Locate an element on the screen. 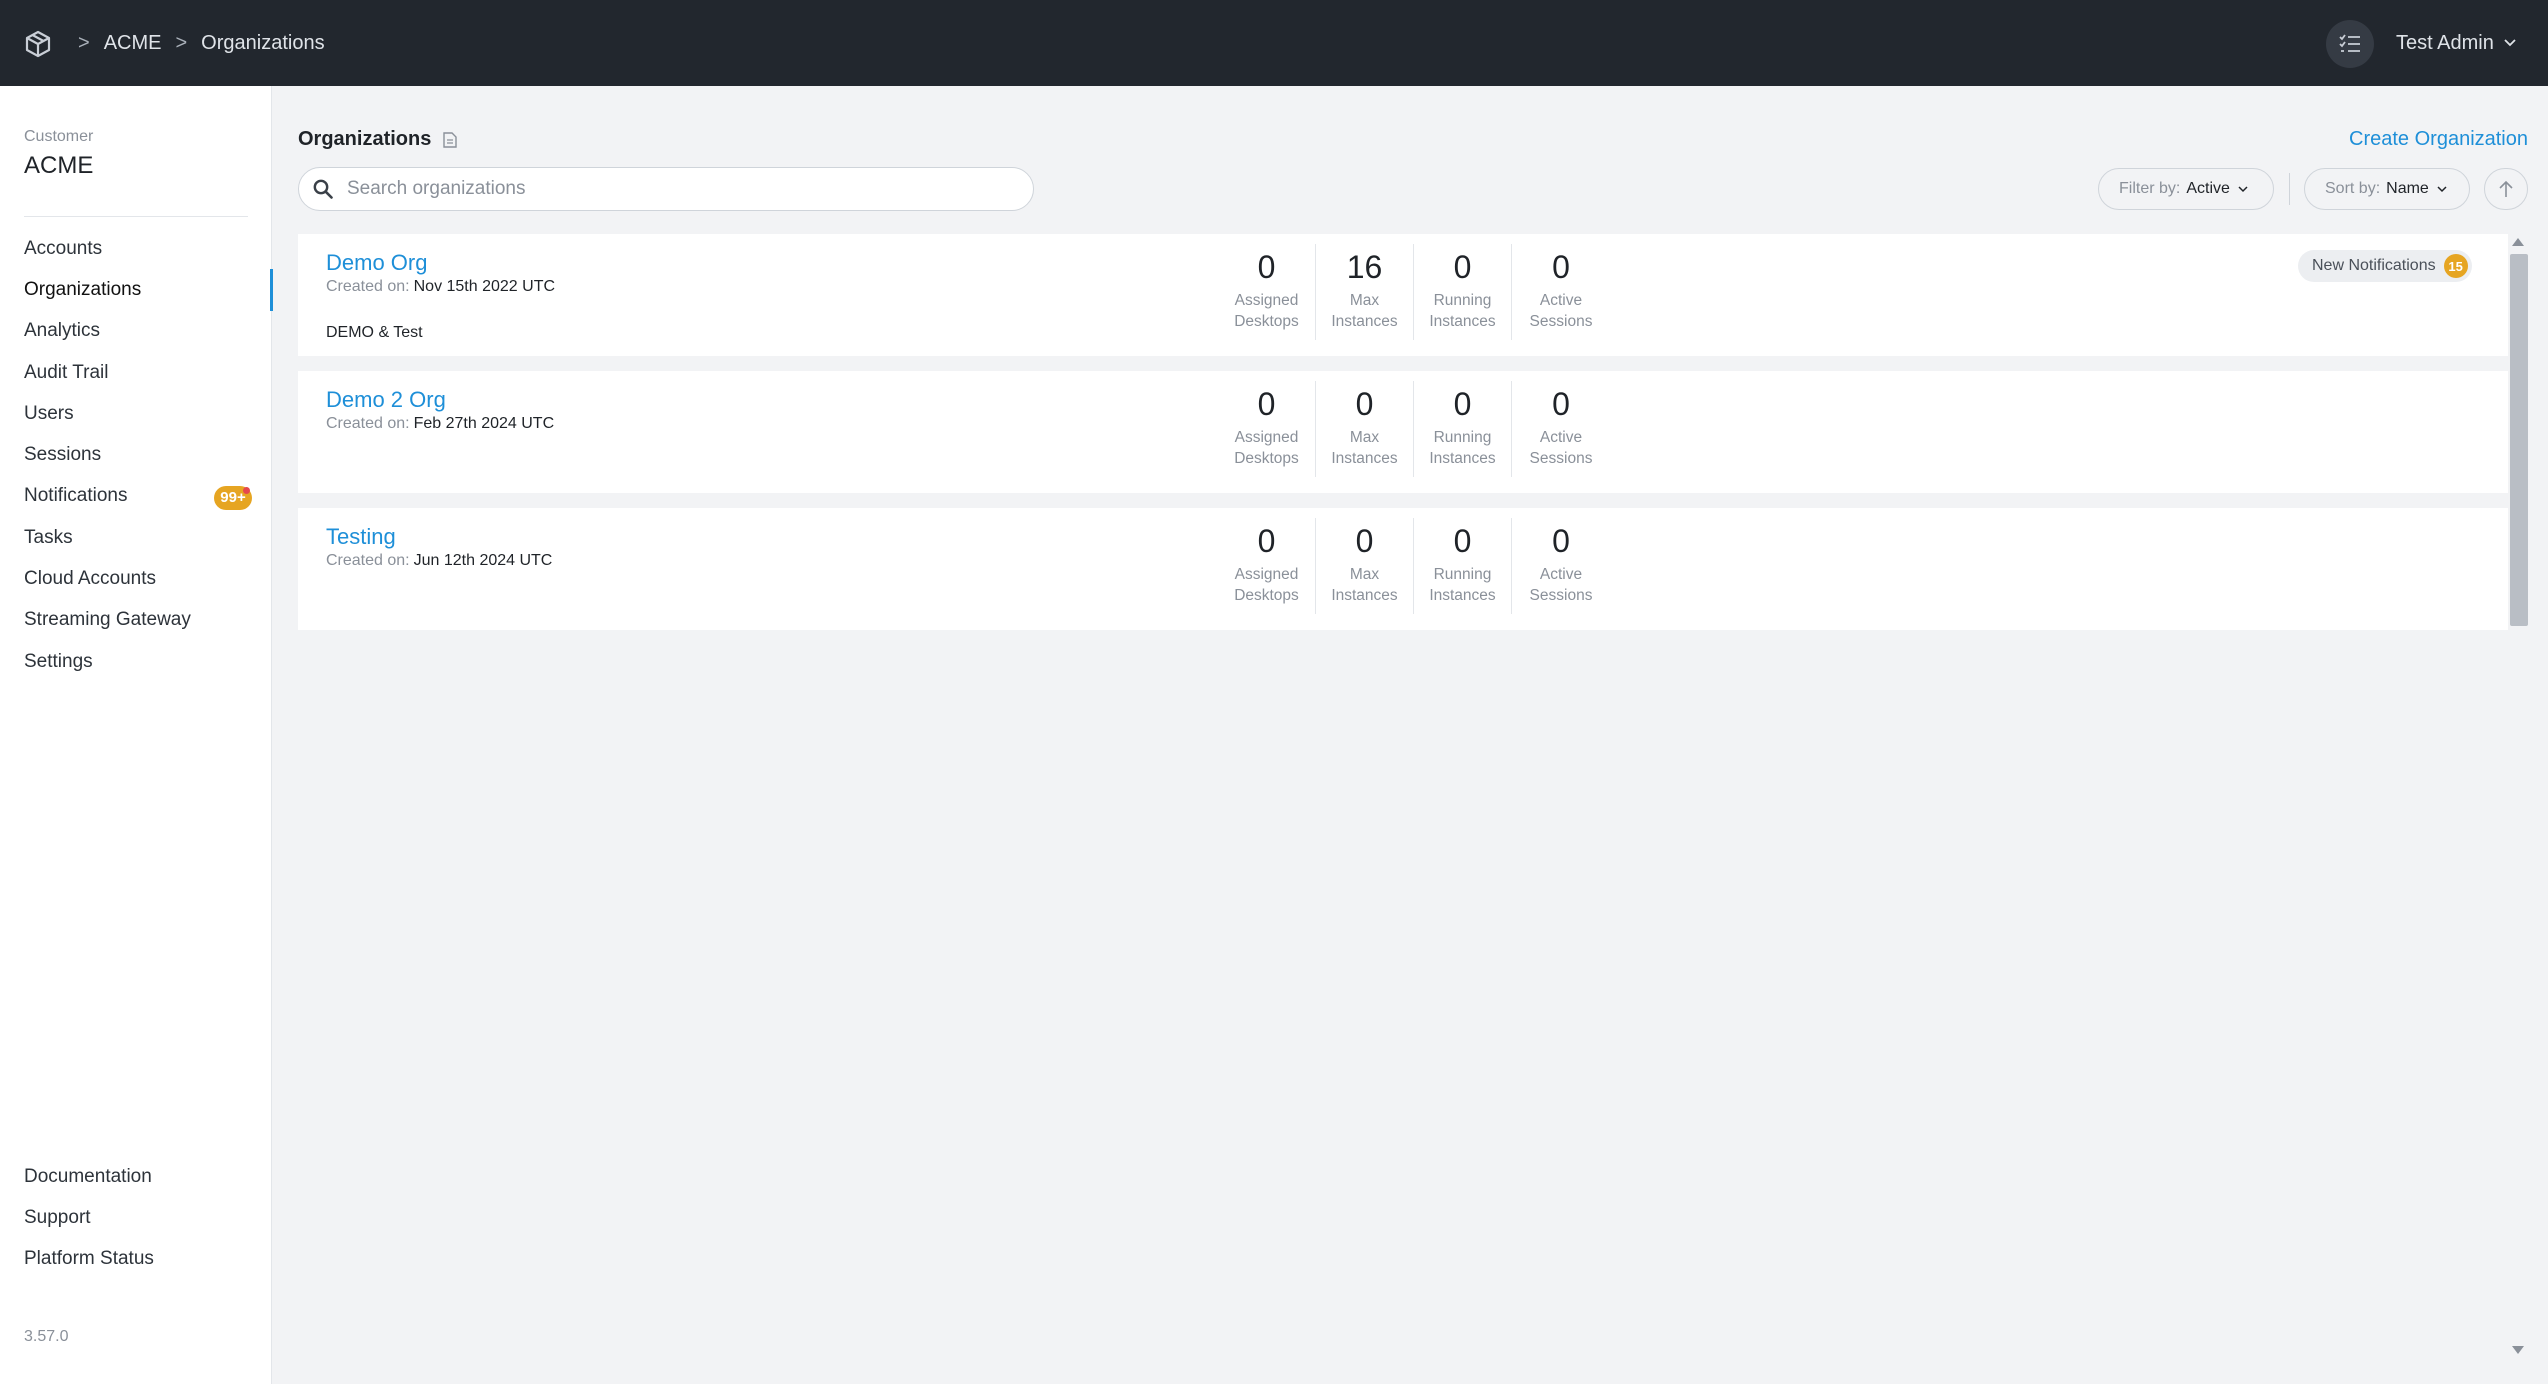 Image resolution: width=2548 pixels, height=1384 pixels. breadcrumb: > ACME > Organizations is located at coordinates (194, 43).